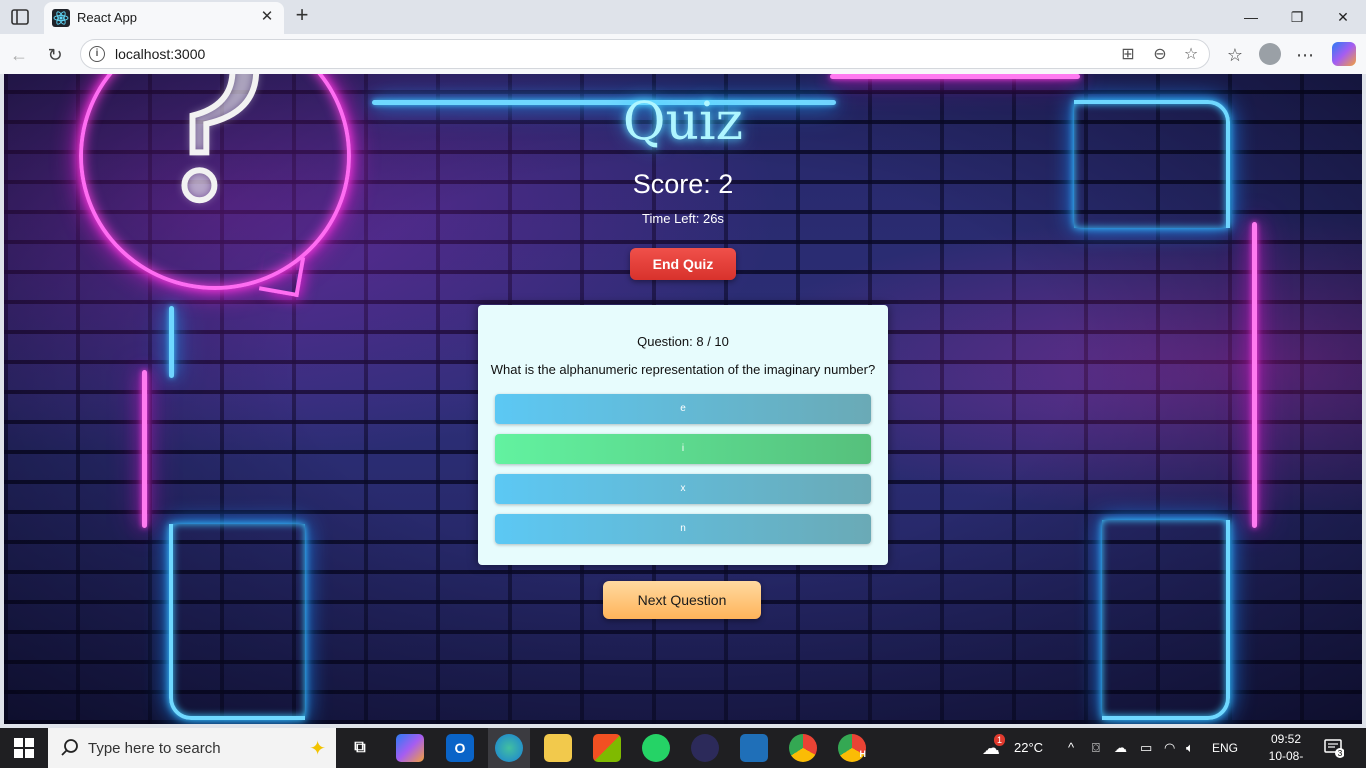 This screenshot has height=768, width=1366. I want to click on end-quiz-button: End Quiz, so click(683, 264).